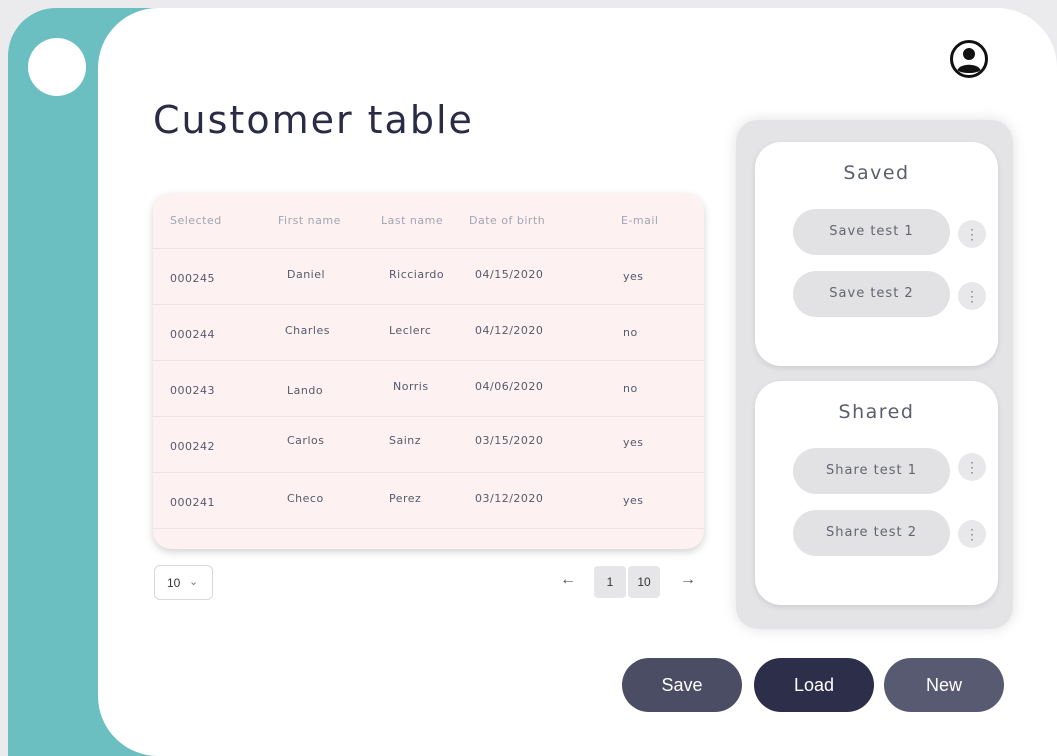 This screenshot has height=756, width=1057. What do you see at coordinates (411, 386) in the screenshot?
I see `cell-last-name: Norris` at bounding box center [411, 386].